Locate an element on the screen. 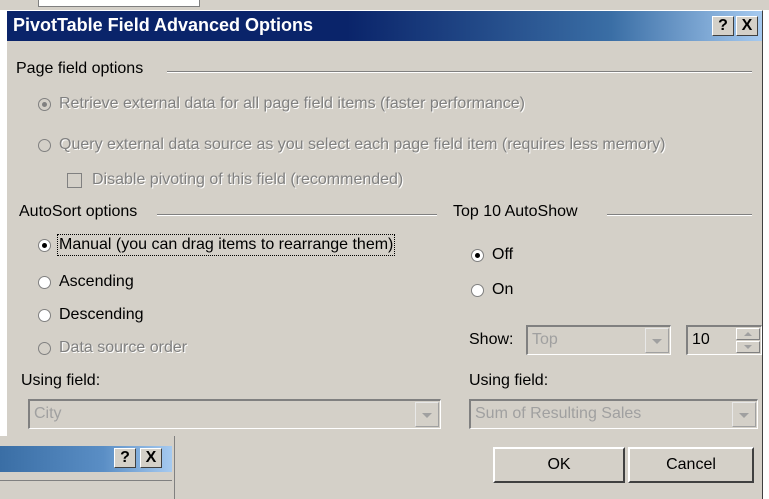 This screenshot has height=499, width=769. sort-descending-radio: Descending is located at coordinates (91, 315).